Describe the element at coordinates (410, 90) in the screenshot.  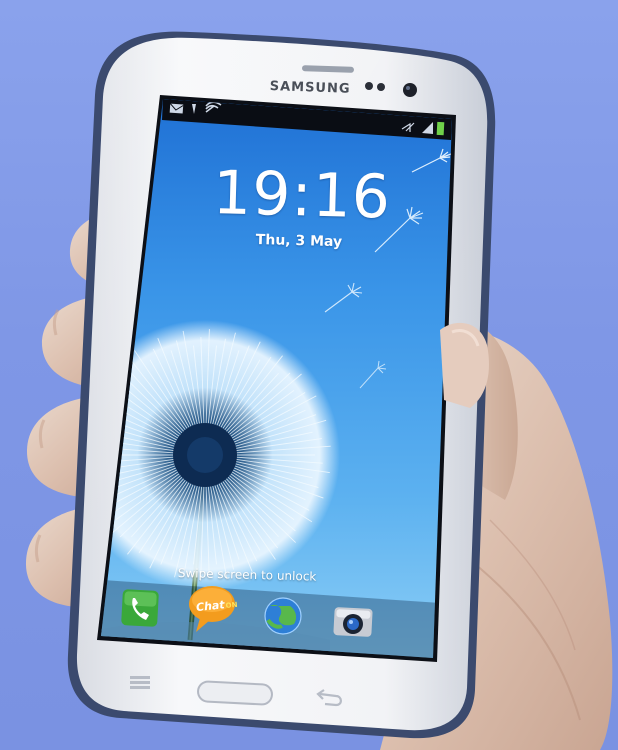
I see `front-camera` at that location.